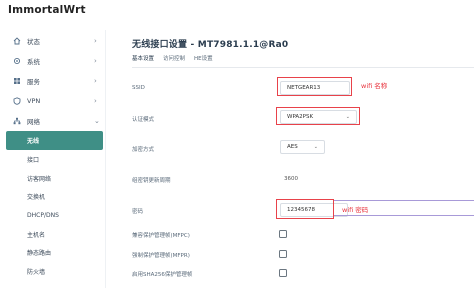  I want to click on sidebar-subitem-guest-network: 访客网络, so click(52, 178).